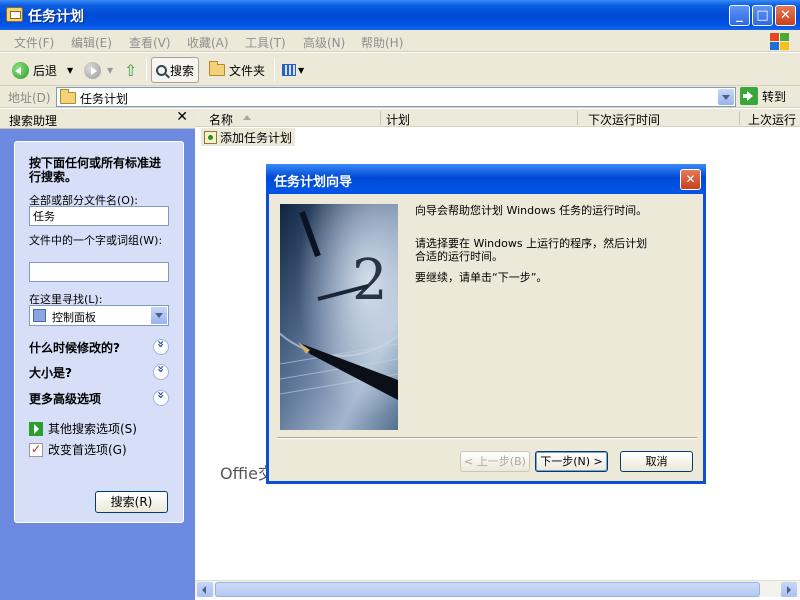 The width and height of the screenshot is (800, 600). I want to click on when-modified-expander: 什么时候修改的?, so click(99, 348).